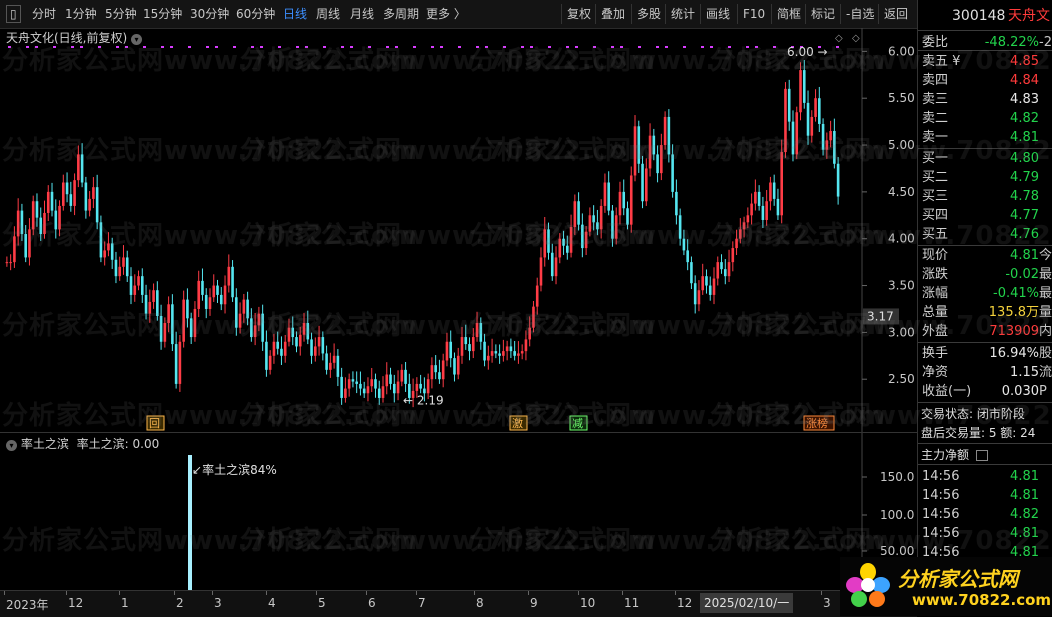 This screenshot has height=617, width=1052. I want to click on net-inflow-header: 主力净额, so click(954, 454).